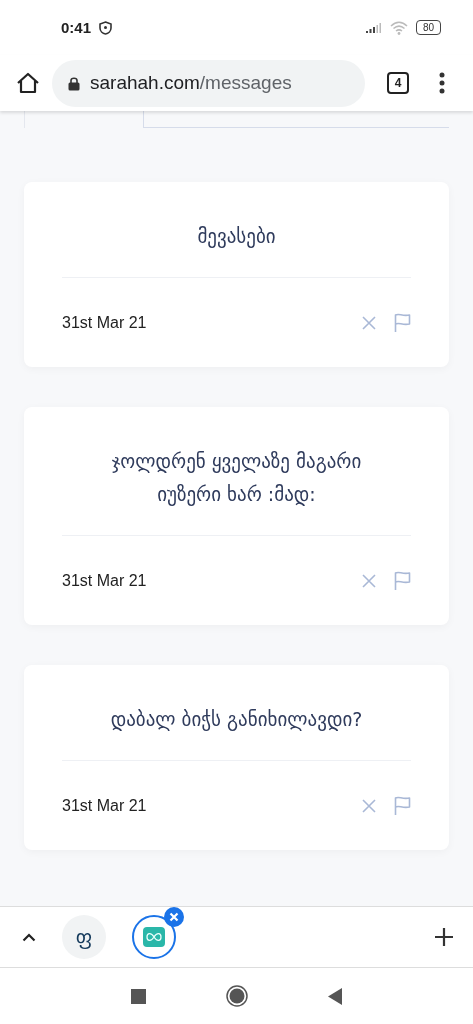 The height and width of the screenshot is (1024, 473). Describe the element at coordinates (442, 83) in the screenshot. I see `menu-icon` at that location.